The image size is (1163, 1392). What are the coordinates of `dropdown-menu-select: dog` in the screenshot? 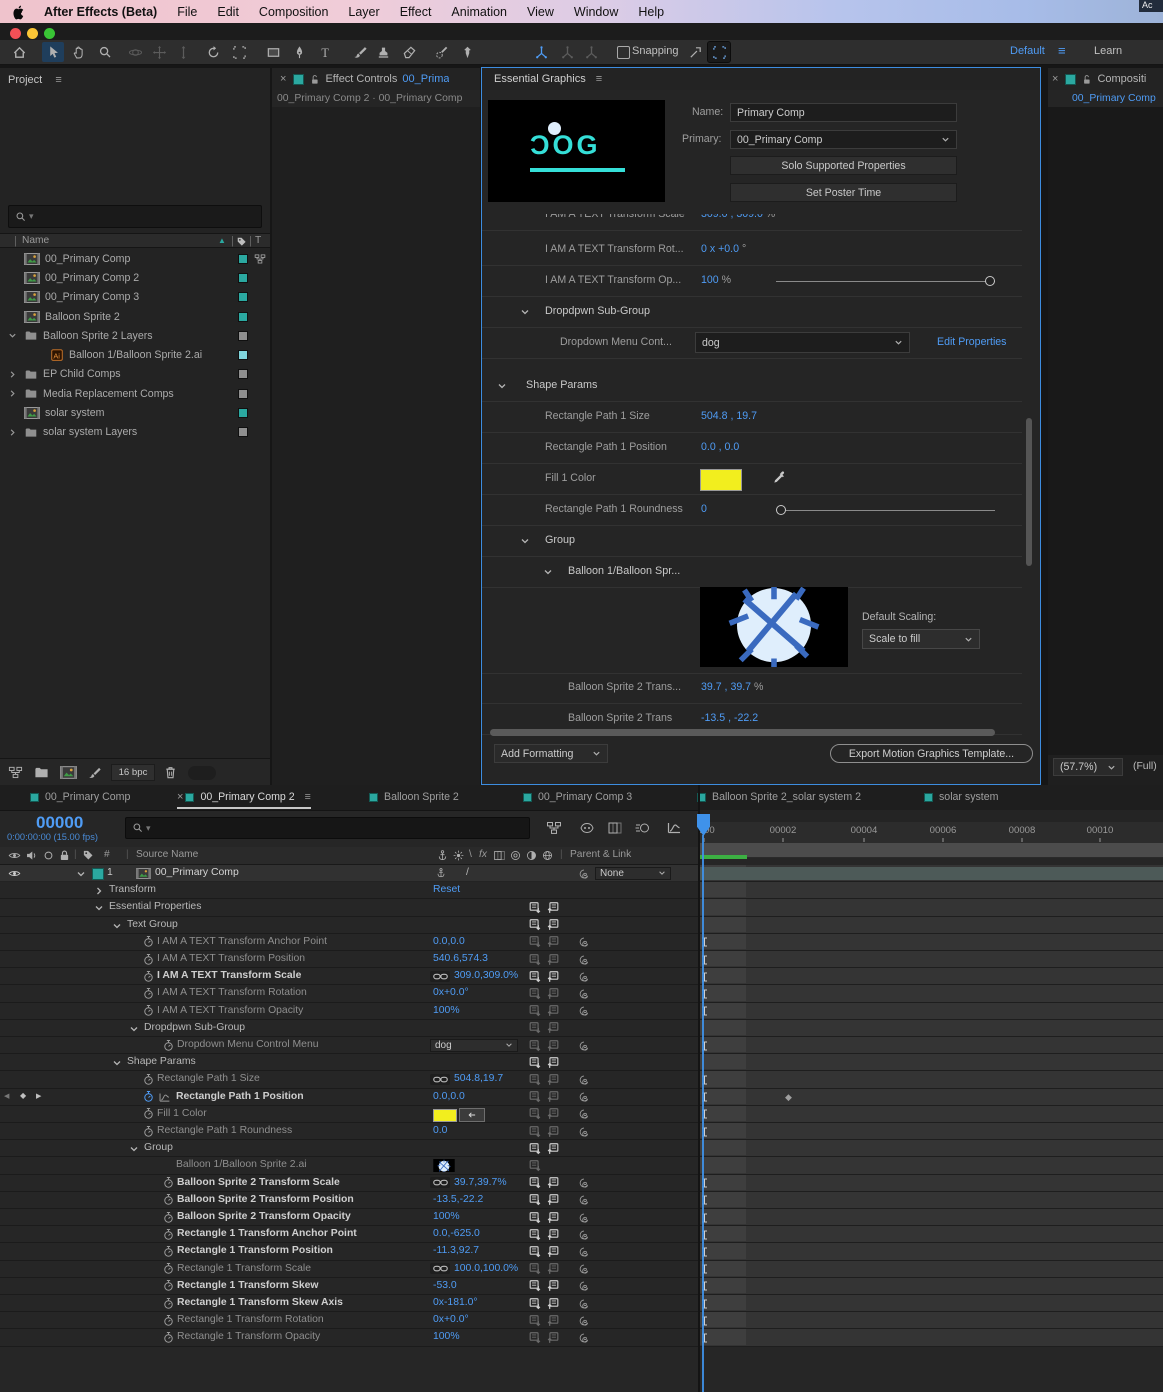 It's located at (802, 342).